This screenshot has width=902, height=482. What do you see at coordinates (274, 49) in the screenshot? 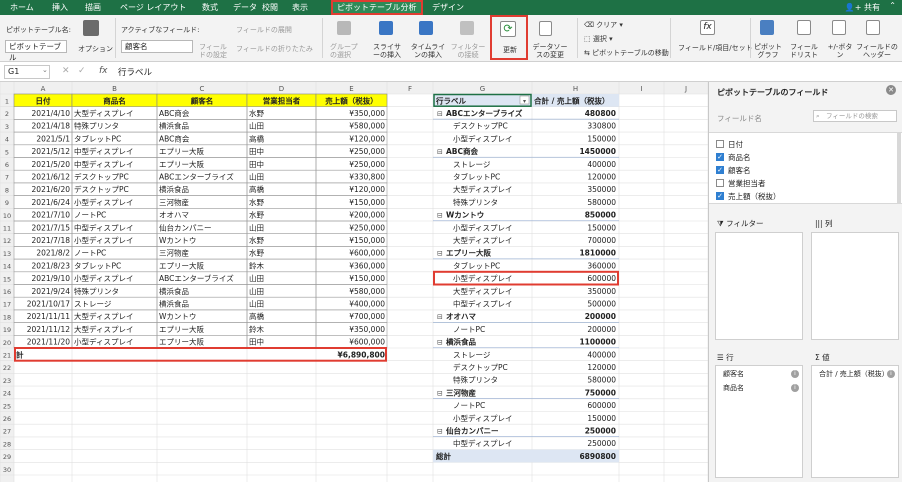
I see `collapse-field-button: フィールドの折りたたみ` at bounding box center [274, 49].